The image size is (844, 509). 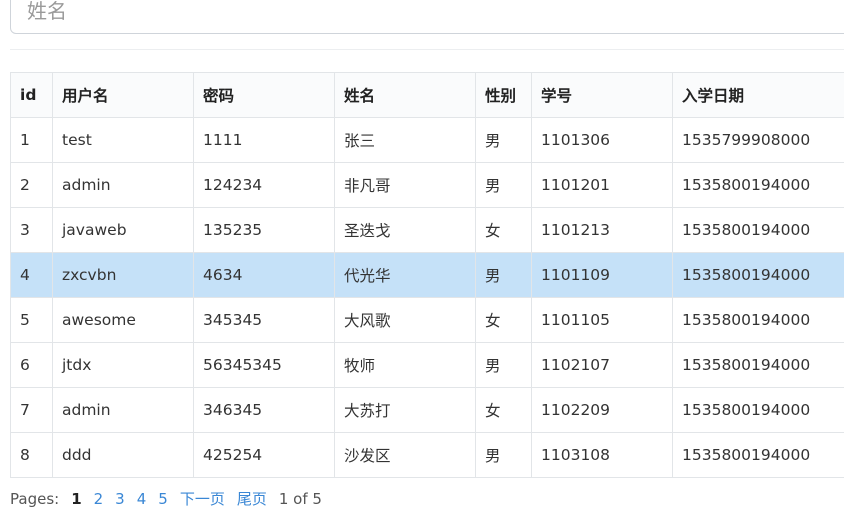 What do you see at coordinates (123, 140) in the screenshot?
I see `cell-username: test` at bounding box center [123, 140].